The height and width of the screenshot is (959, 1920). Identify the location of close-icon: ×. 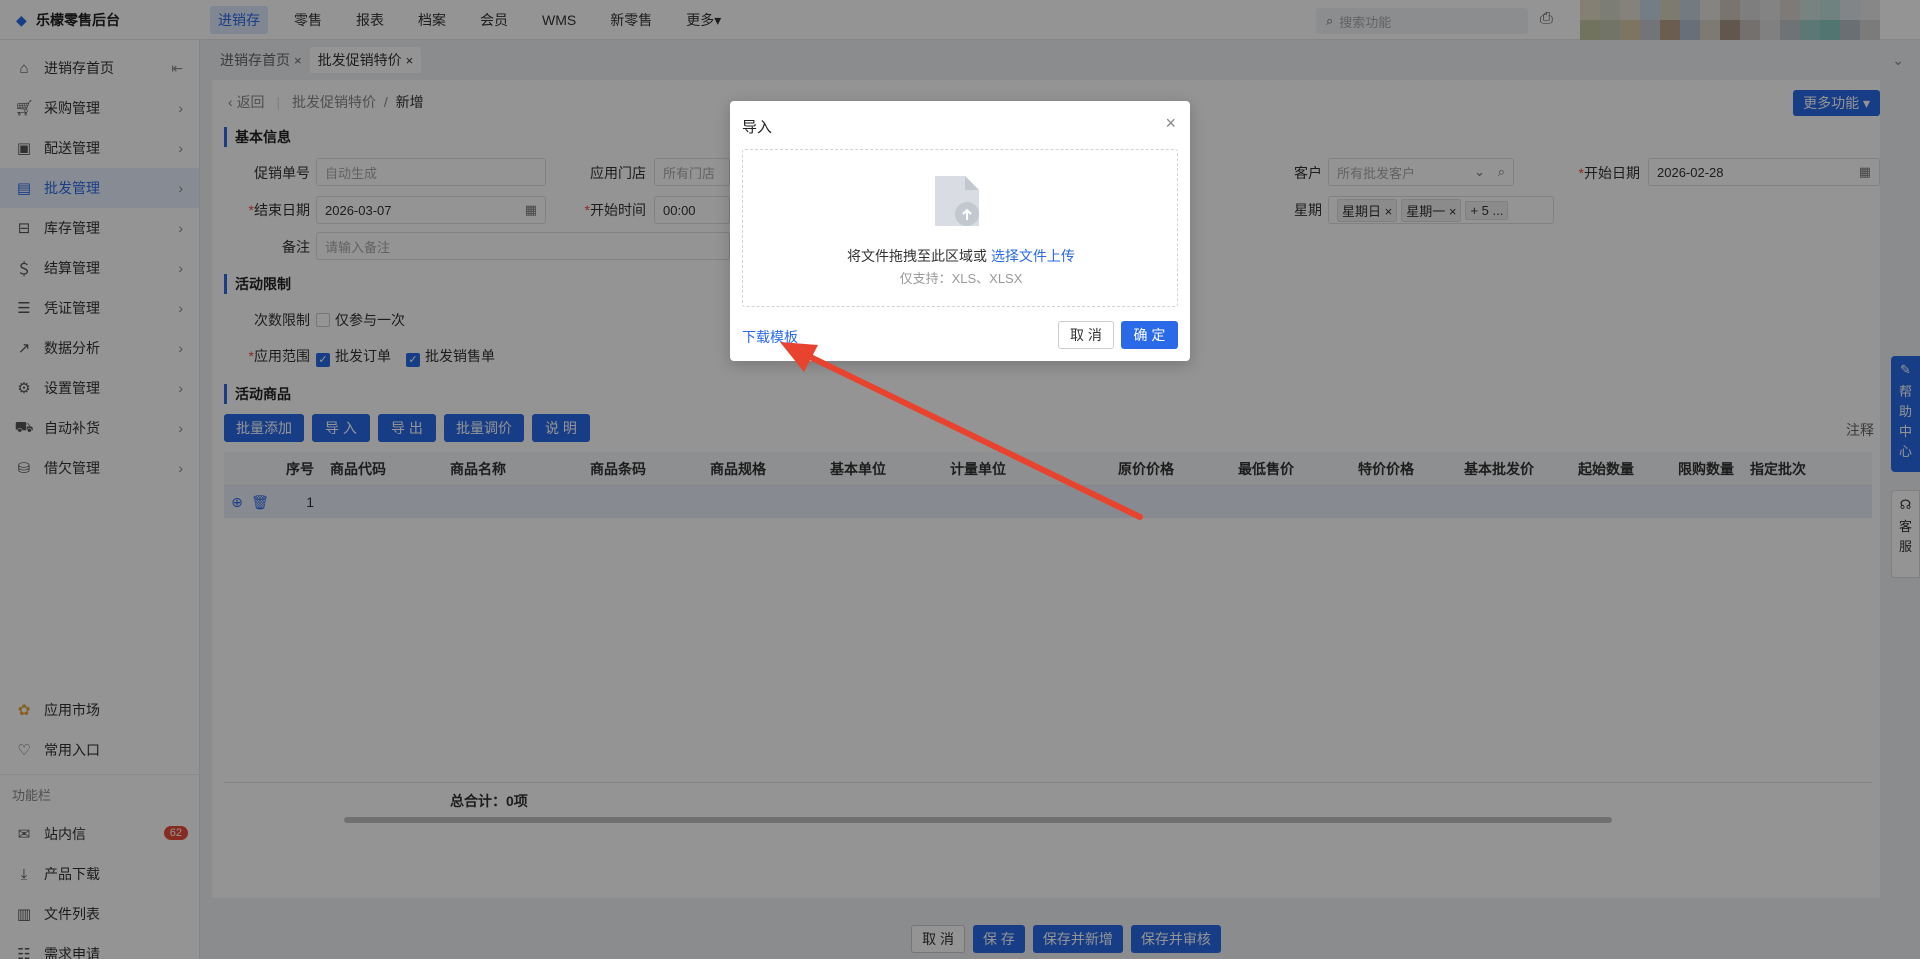
(1170, 123).